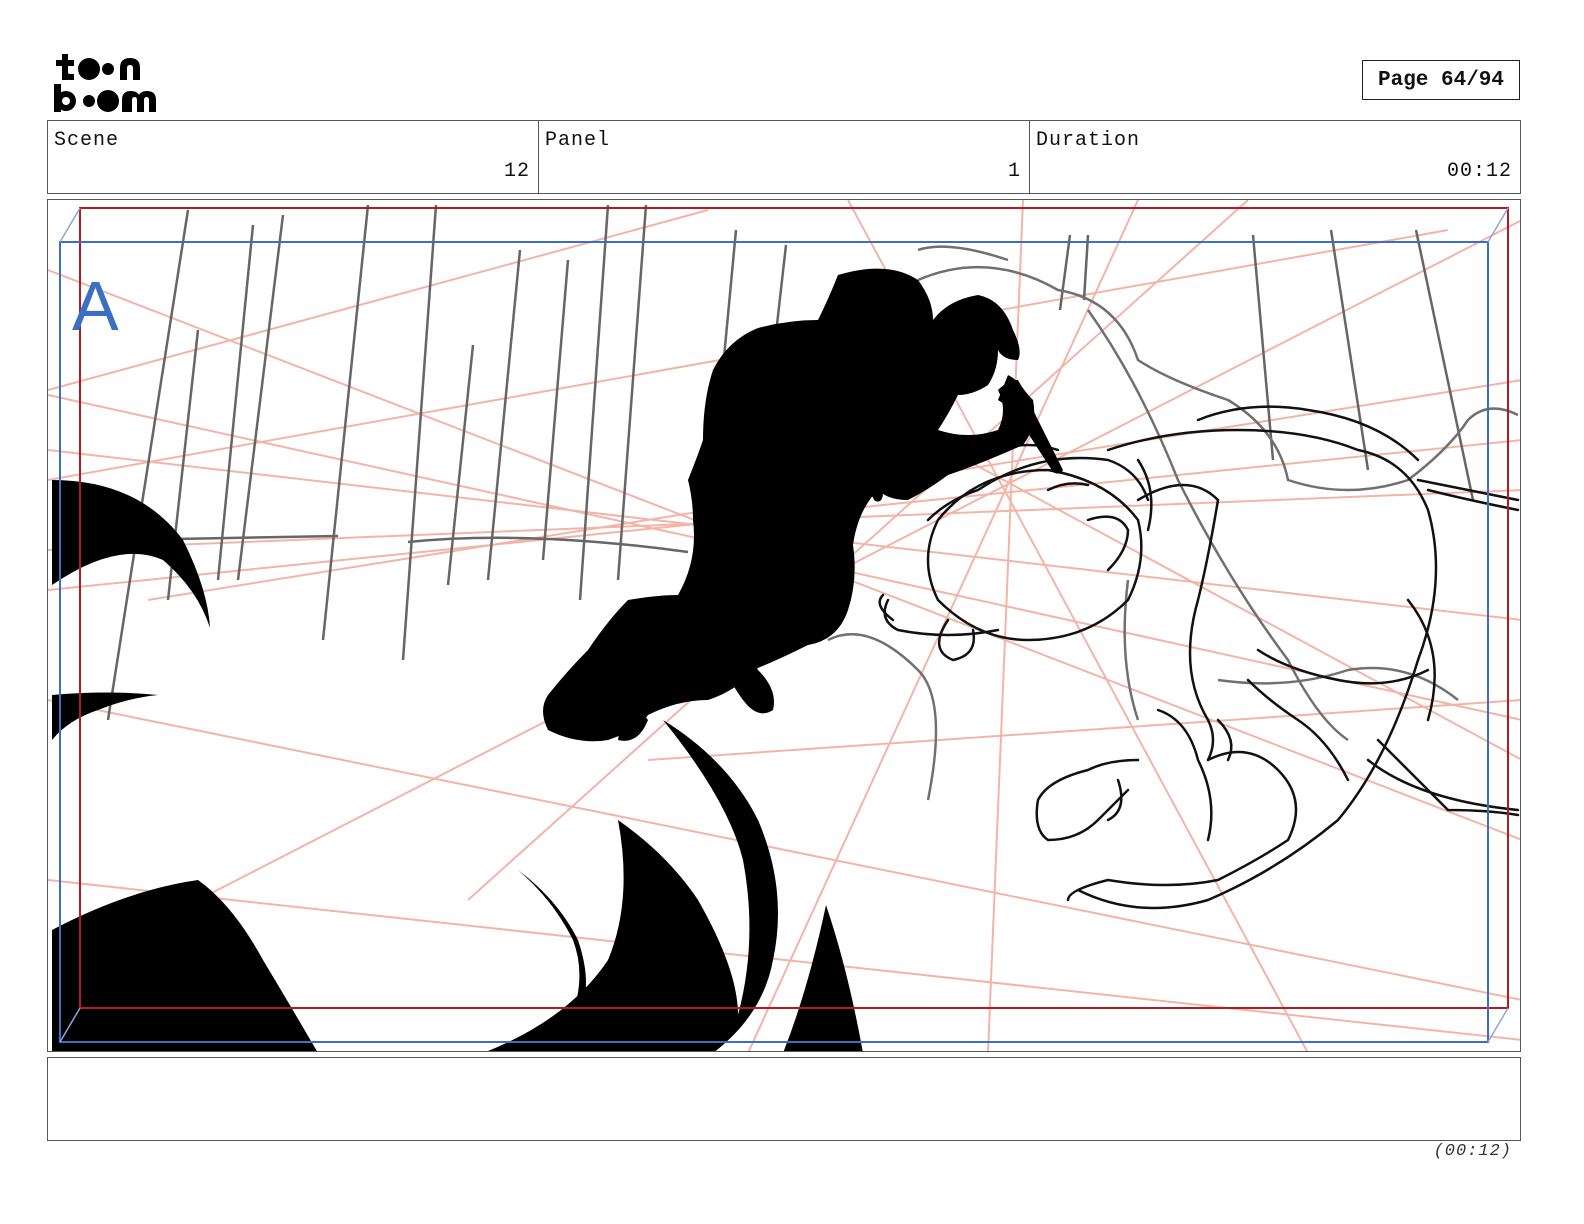  I want to click on panel-value: 1, so click(1014, 171).